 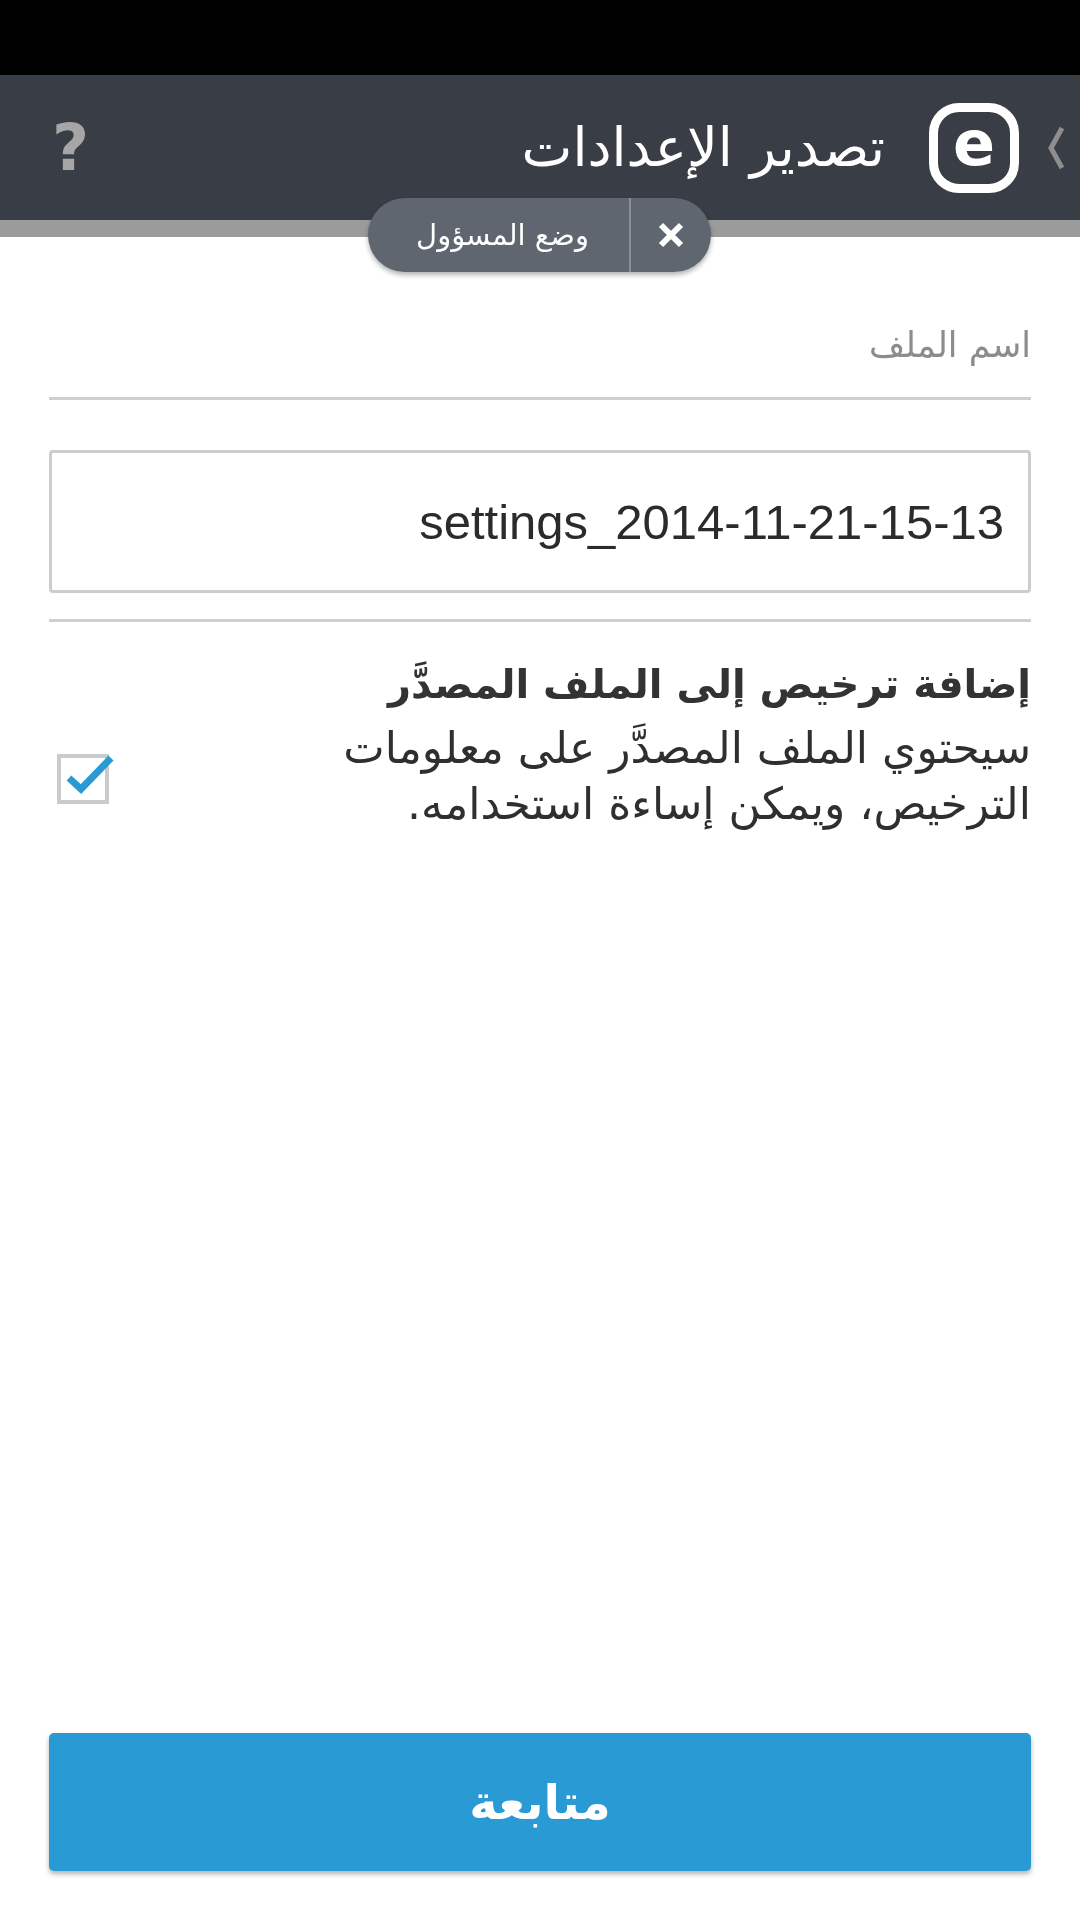 What do you see at coordinates (540, 521) in the screenshot?
I see `input-field: settings_2014-11-21-15-13` at bounding box center [540, 521].